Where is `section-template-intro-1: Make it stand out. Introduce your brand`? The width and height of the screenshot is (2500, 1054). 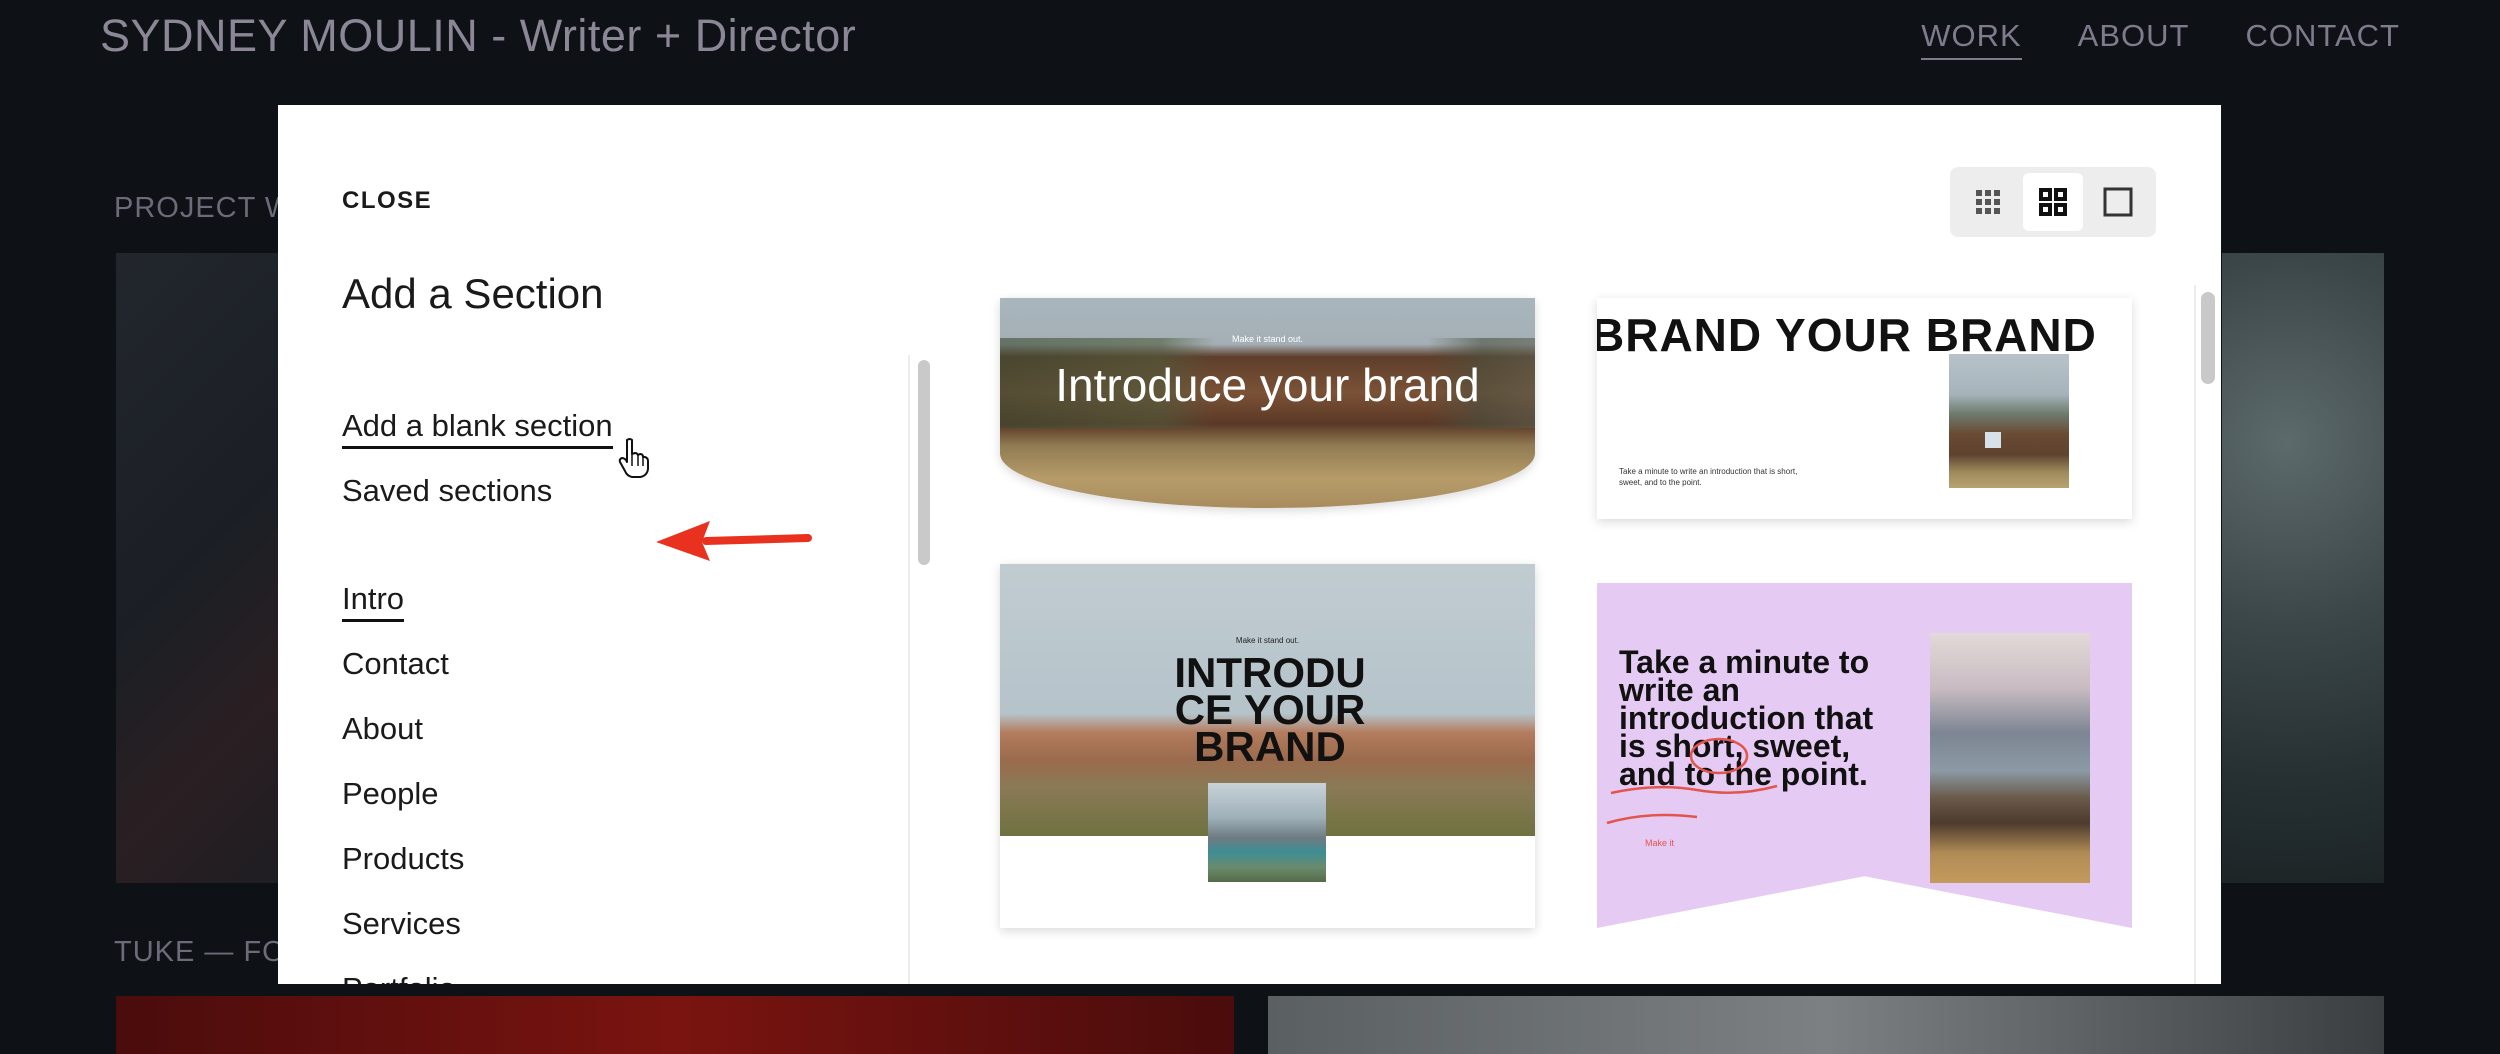
section-template-intro-1: Make it stand out. Introduce your brand is located at coordinates (1267, 403).